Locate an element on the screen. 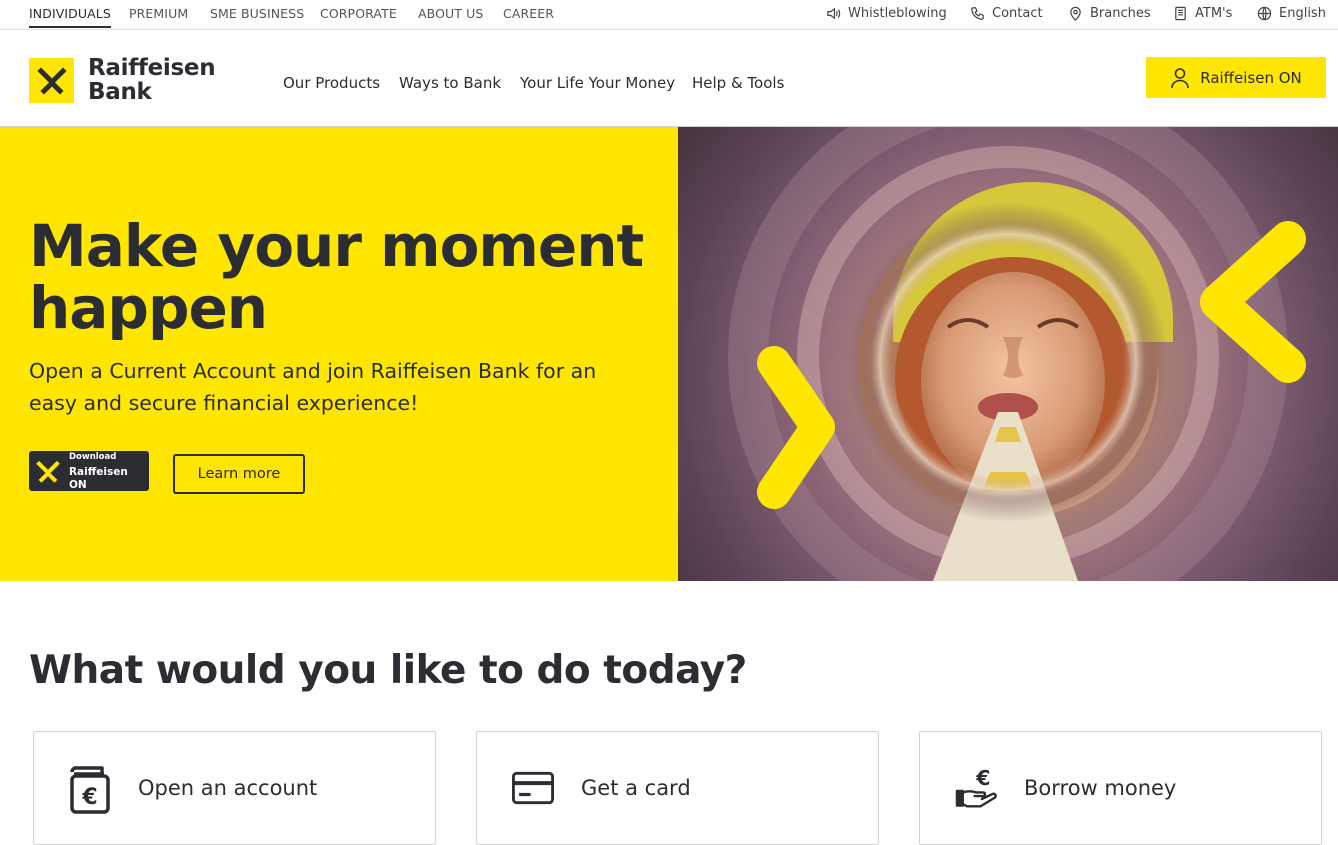 The height and width of the screenshot is (845, 1338). megaphone-icon is located at coordinates (834, 13).